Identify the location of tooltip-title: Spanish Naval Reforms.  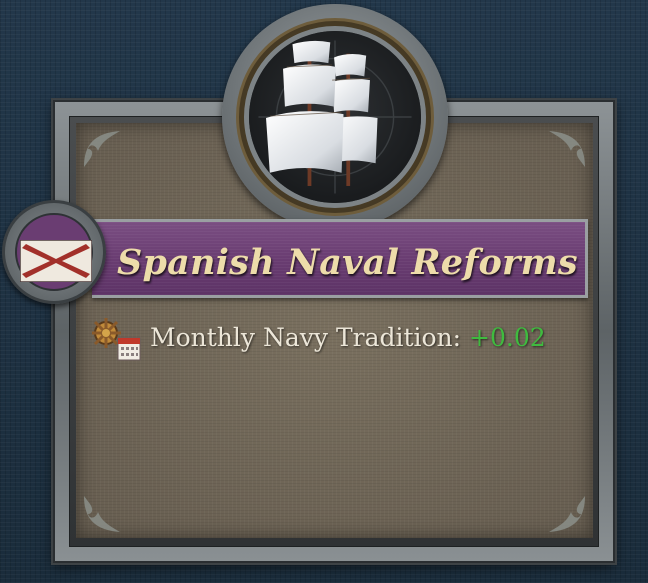
(347, 262).